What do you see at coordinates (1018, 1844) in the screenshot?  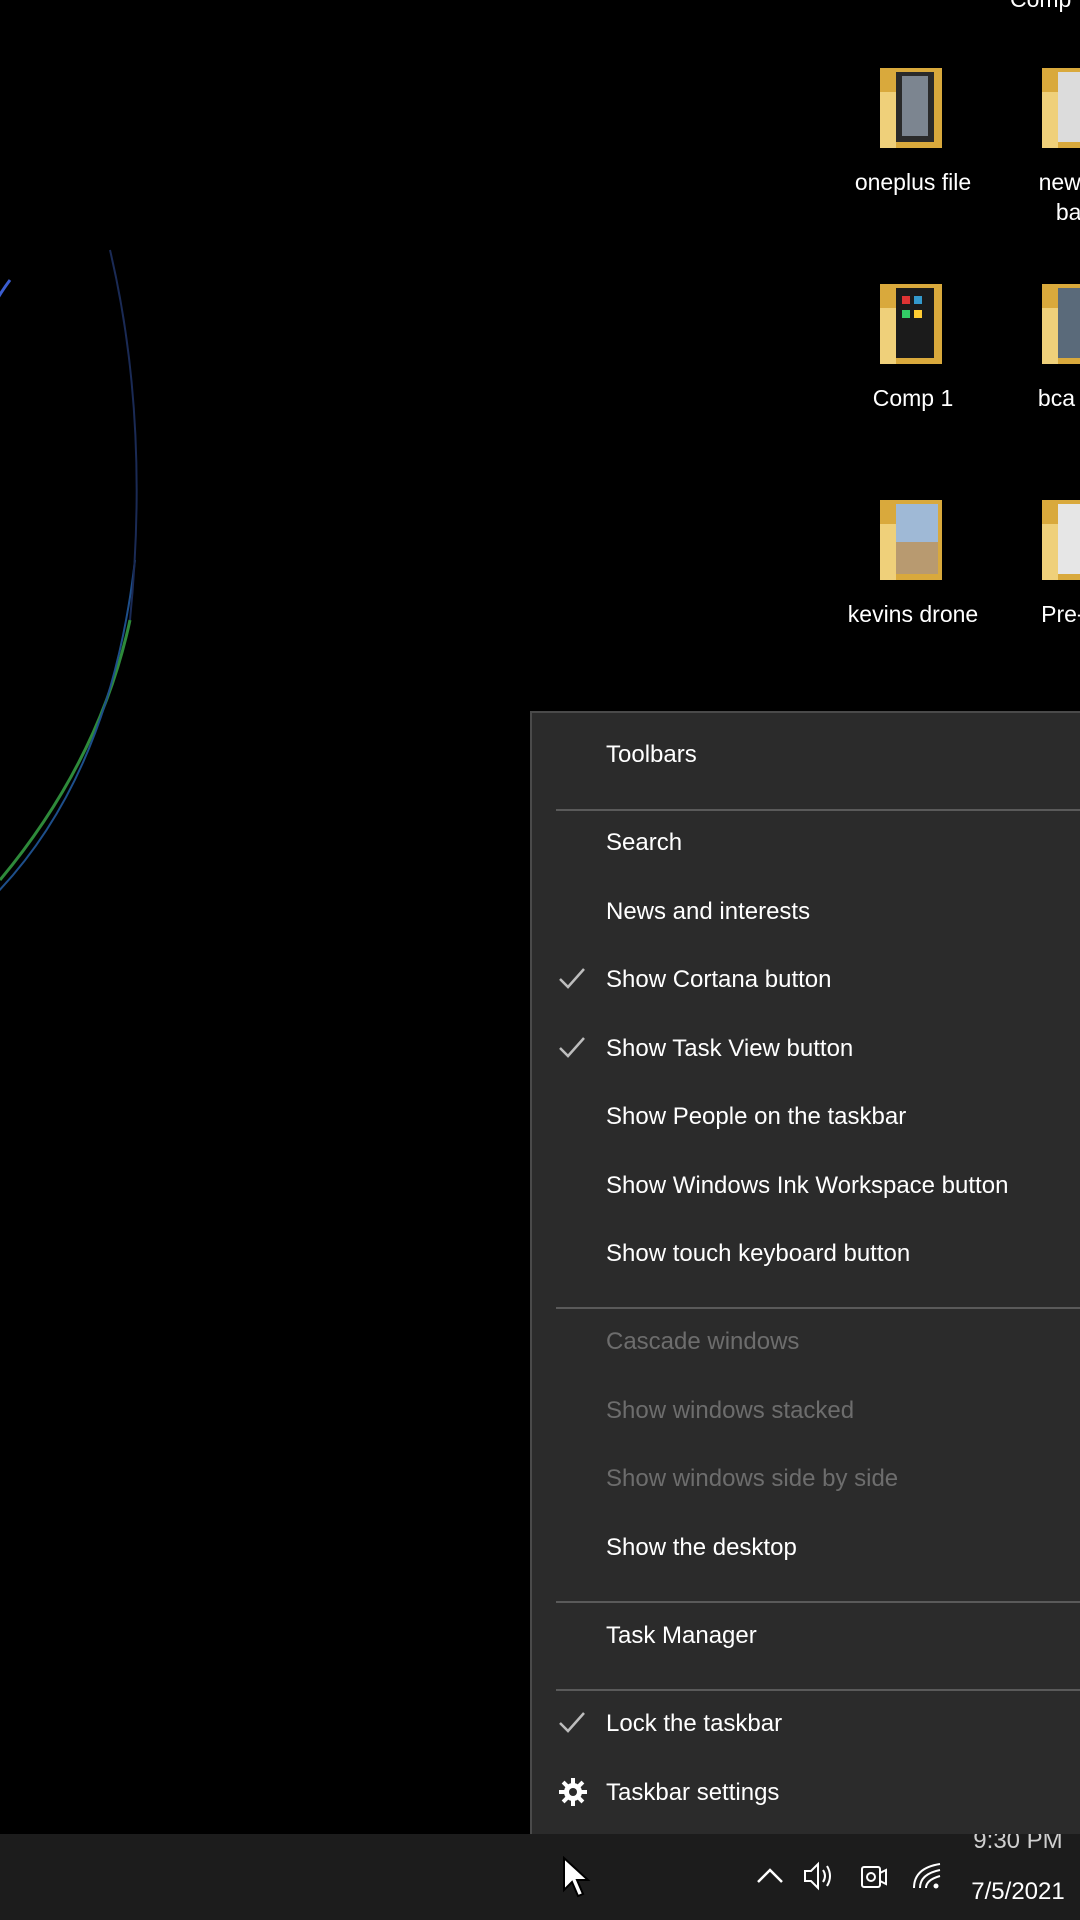 I see `clock-time: 9:30 PM` at bounding box center [1018, 1844].